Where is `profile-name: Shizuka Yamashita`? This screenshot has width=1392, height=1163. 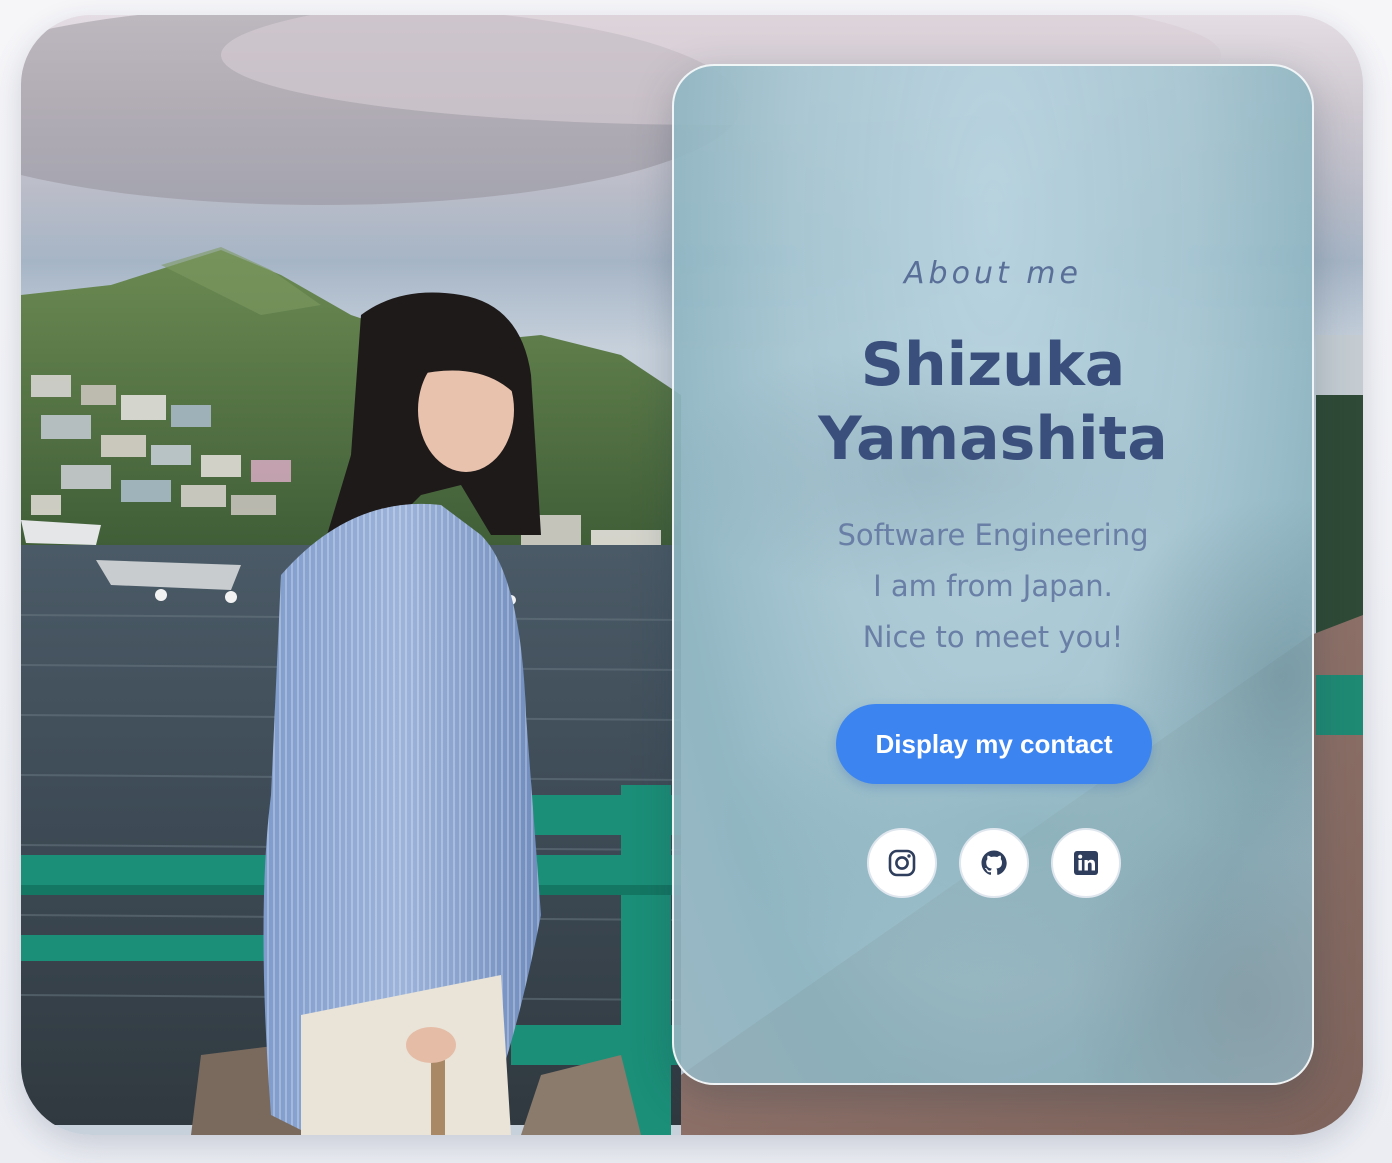
profile-name: Shizuka Yamashita is located at coordinates (993, 402).